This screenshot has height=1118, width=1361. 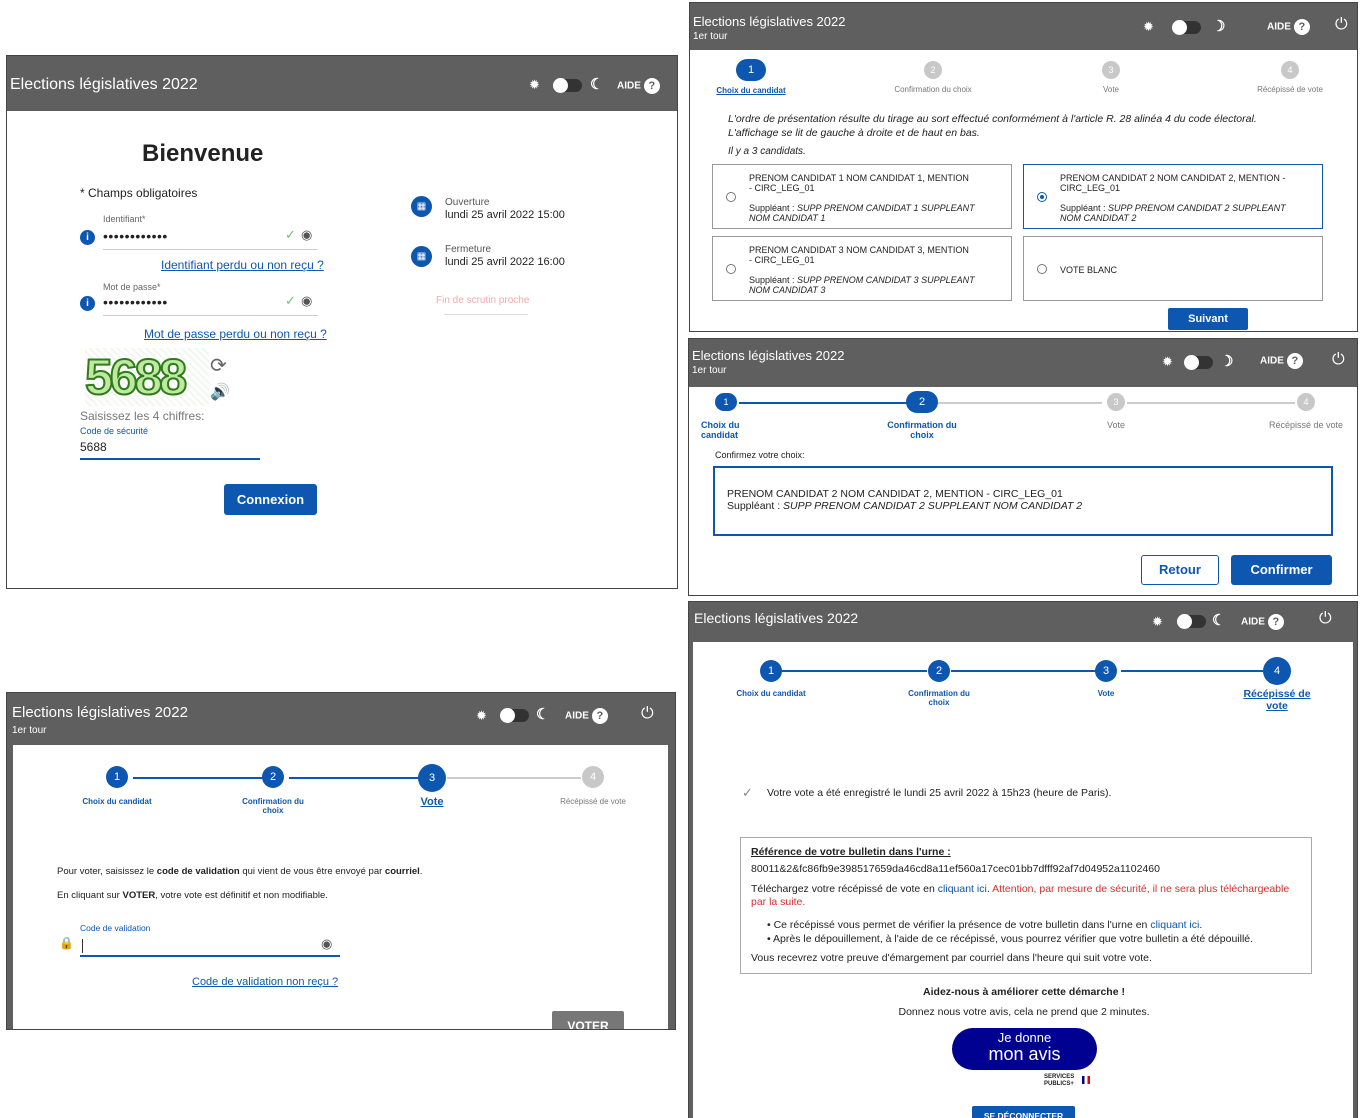 What do you see at coordinates (1042, 197) in the screenshot?
I see `candidate-2-radio` at bounding box center [1042, 197].